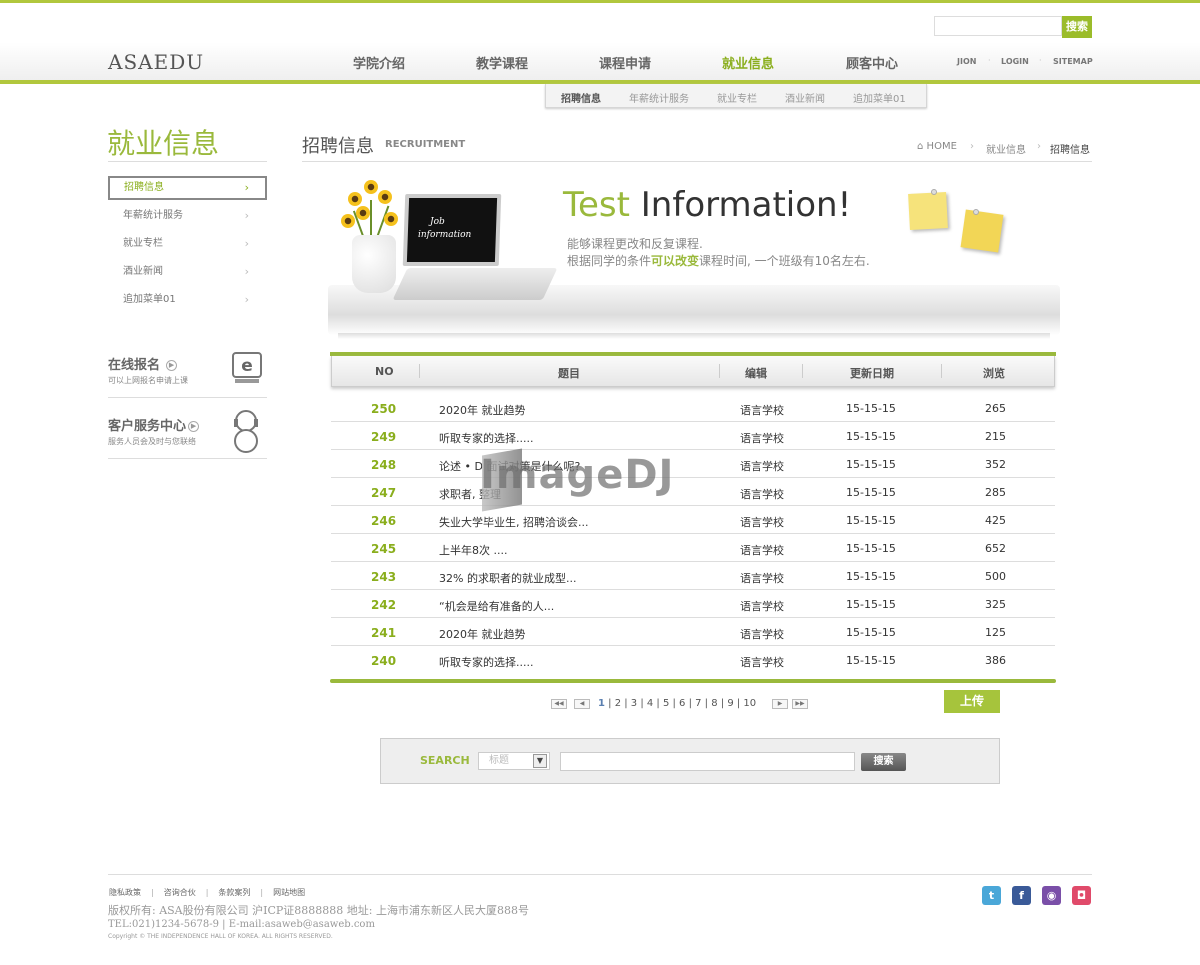 The image size is (1200, 965). I want to click on top-search-button: 搜索, so click(1077, 27).